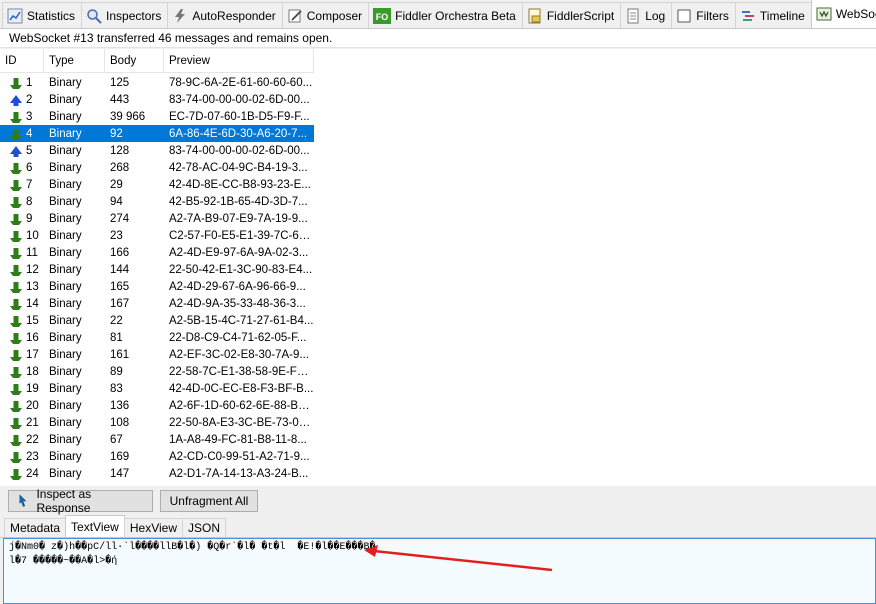 The image size is (876, 604). Describe the element at coordinates (64, 501) in the screenshot. I see `inspect-as-response-label: Inspect as Response` at that location.